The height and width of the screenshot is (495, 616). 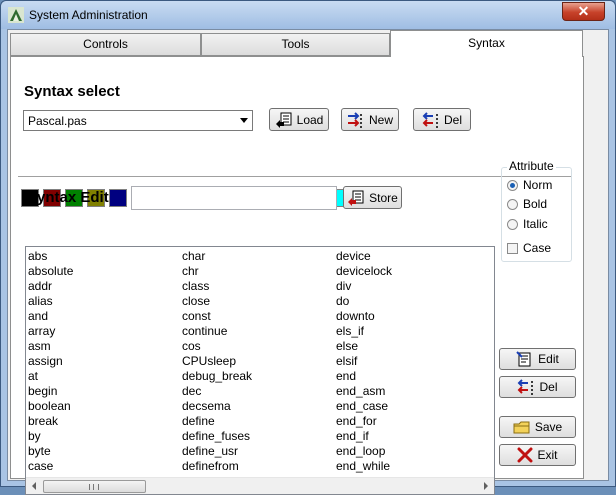 I want to click on tab-controls: Controls, so click(x=105, y=44).